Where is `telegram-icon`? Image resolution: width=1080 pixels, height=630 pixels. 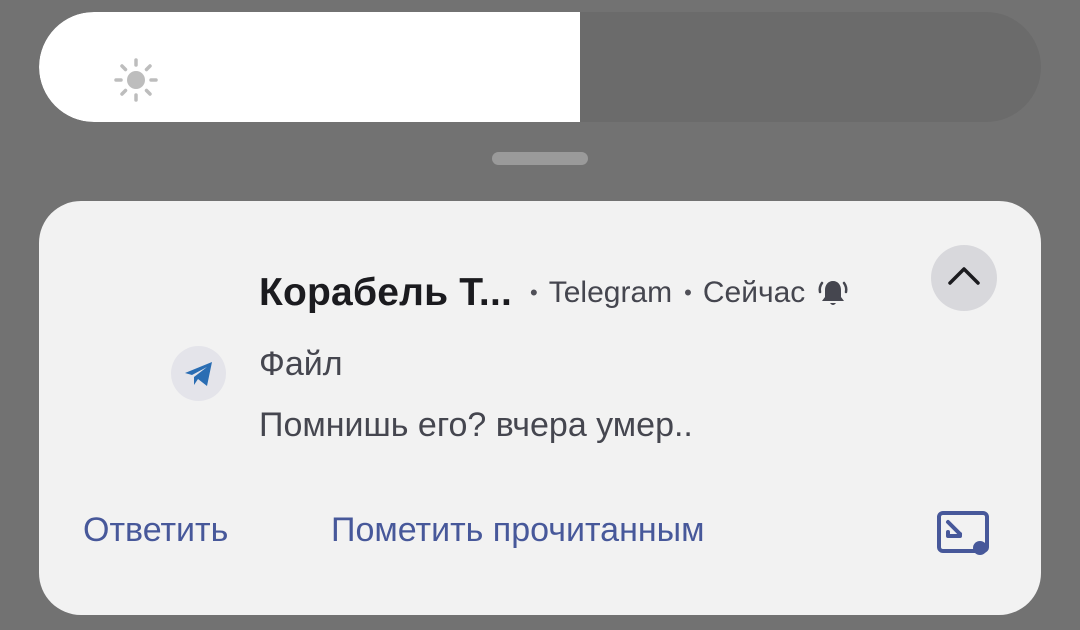 telegram-icon is located at coordinates (198, 373).